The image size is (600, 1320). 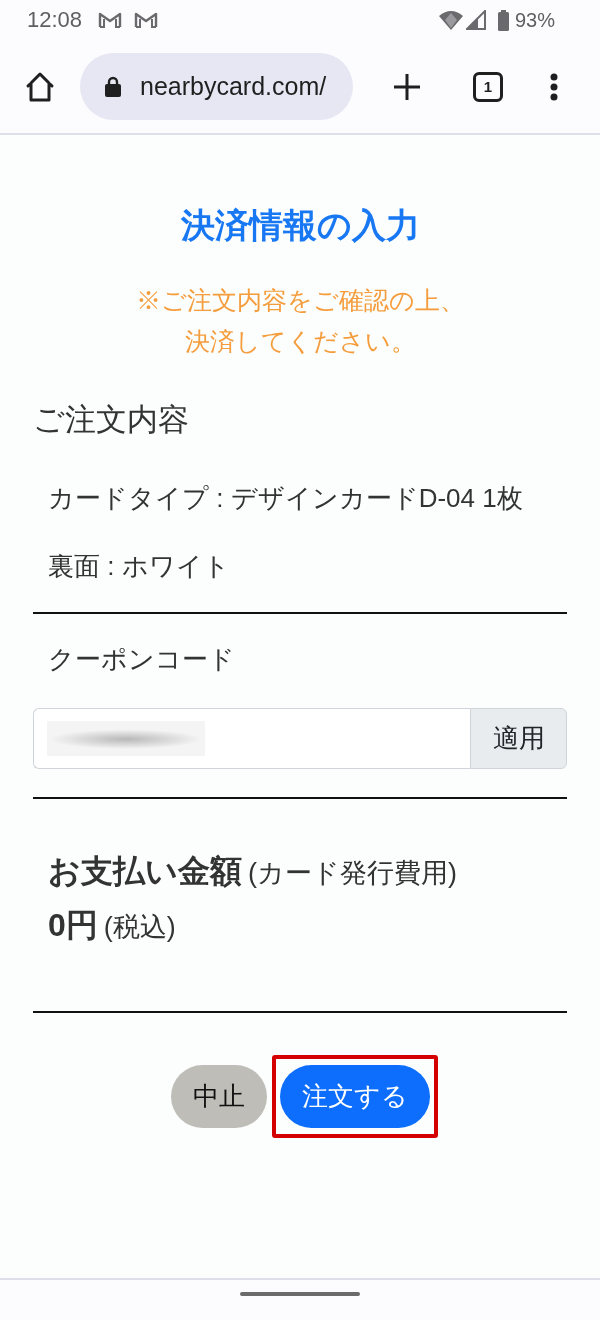 I want to click on order-detail: 裏面 : ホワイト, so click(x=139, y=566).